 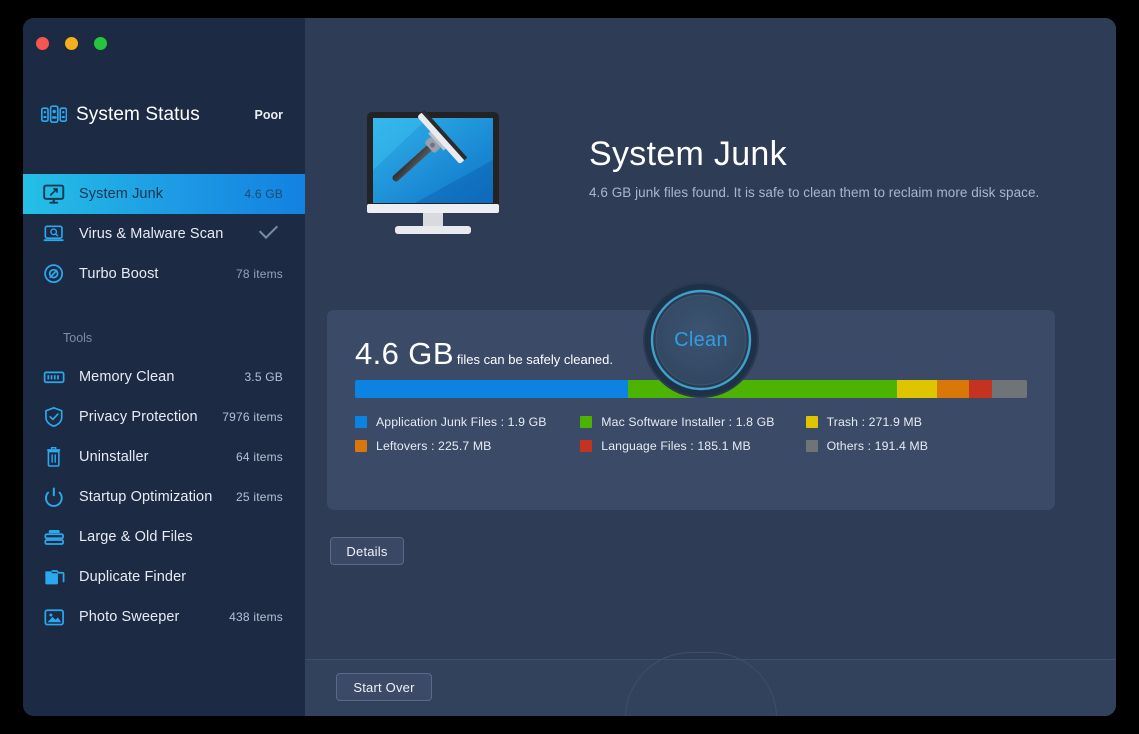 What do you see at coordinates (688, 422) in the screenshot?
I see `legend-label: Mac Software Installer : 1.8 GB` at bounding box center [688, 422].